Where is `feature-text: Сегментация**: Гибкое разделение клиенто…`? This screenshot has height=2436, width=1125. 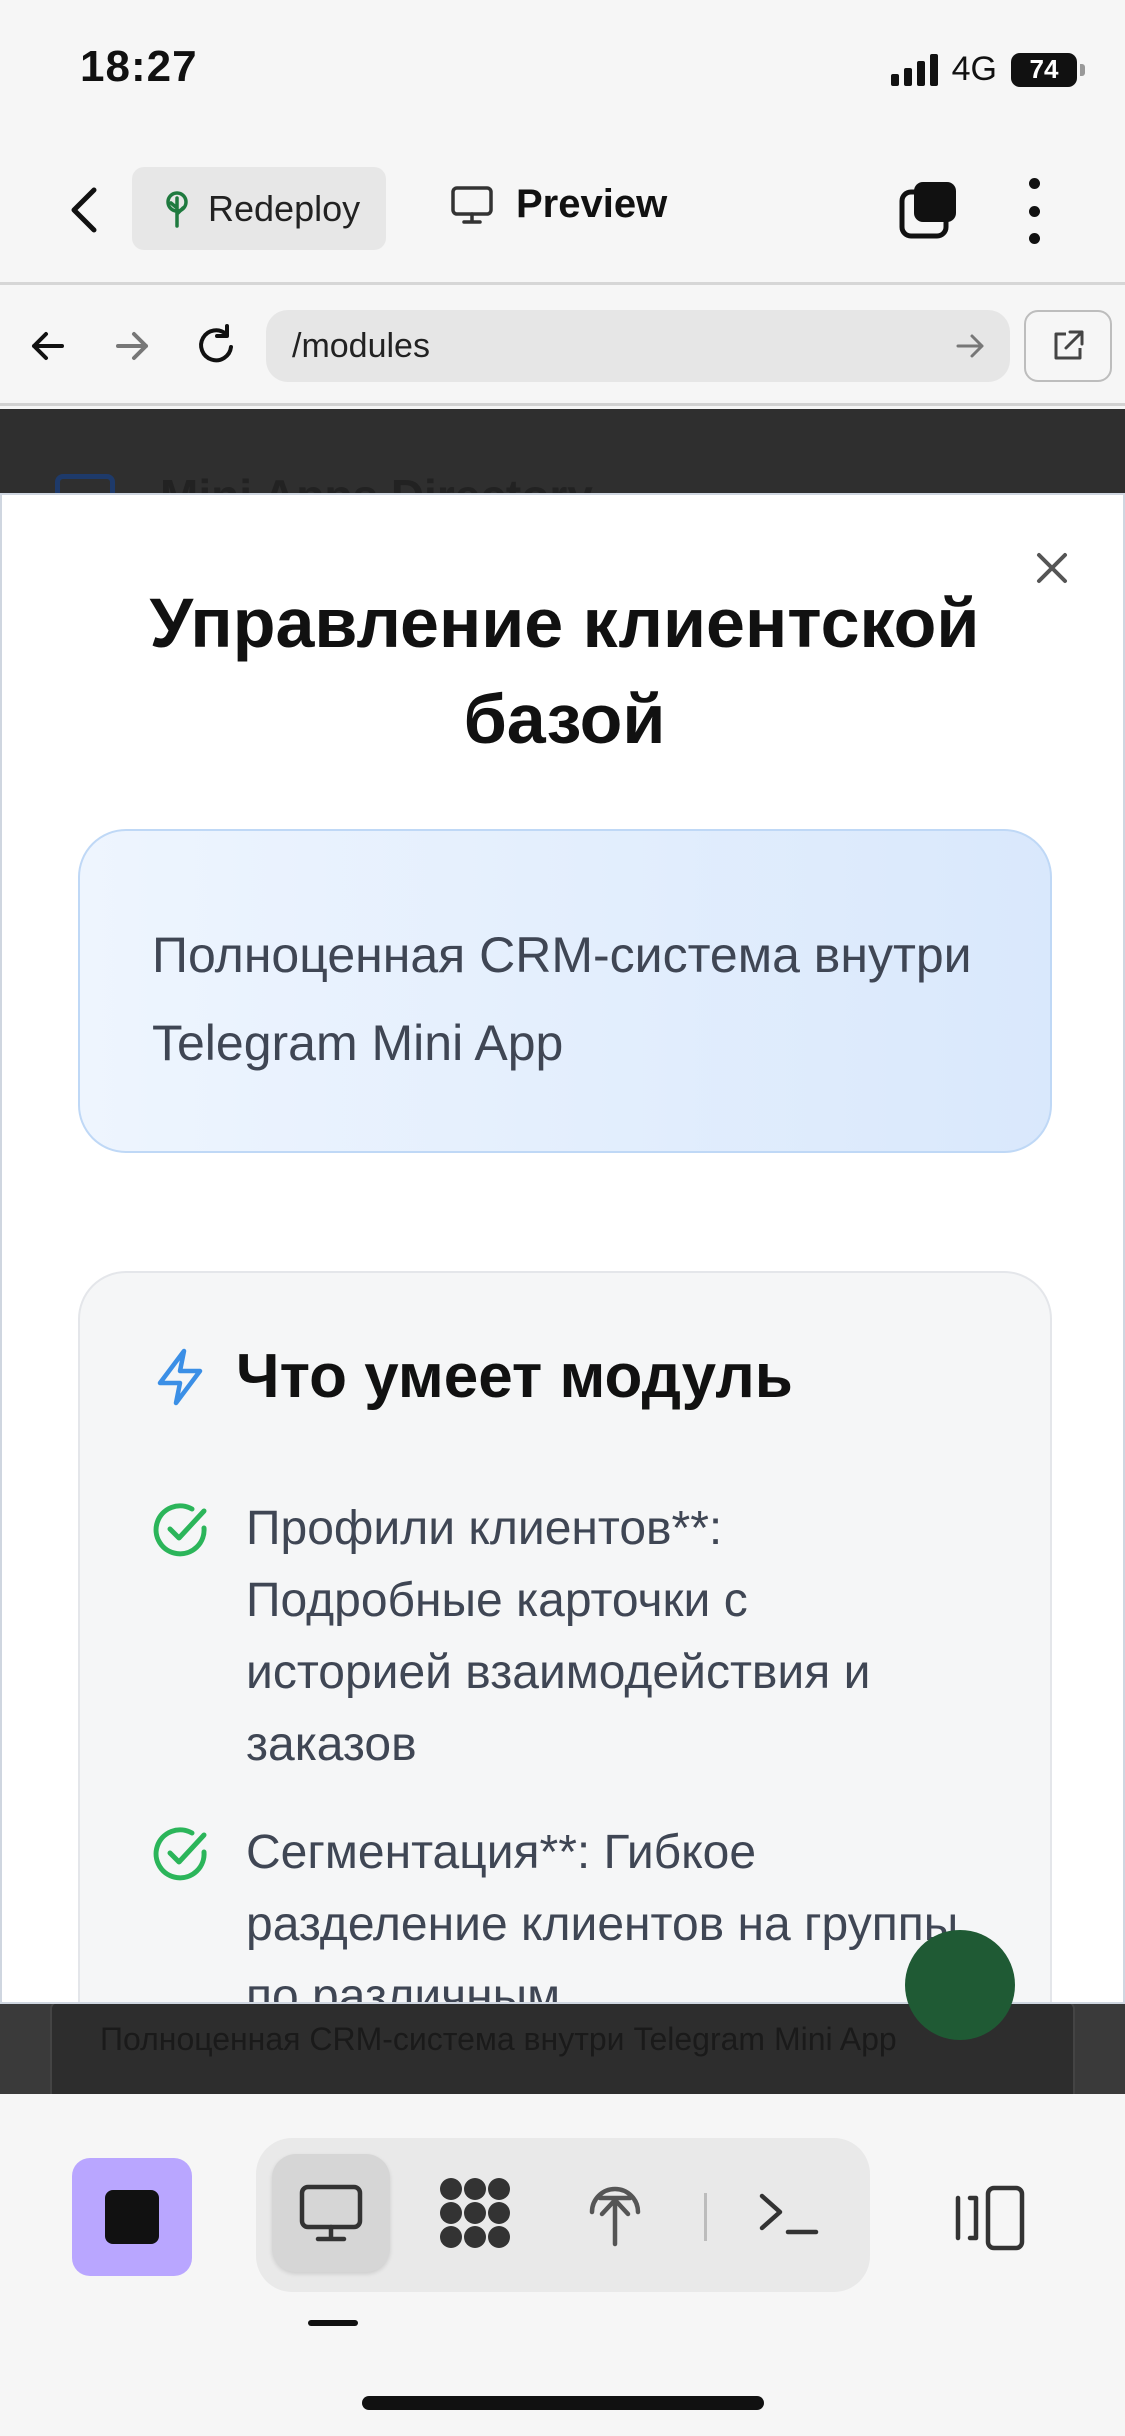 feature-text: Сегментация**: Гибкое разделение клиенто… is located at coordinates (602, 1915).